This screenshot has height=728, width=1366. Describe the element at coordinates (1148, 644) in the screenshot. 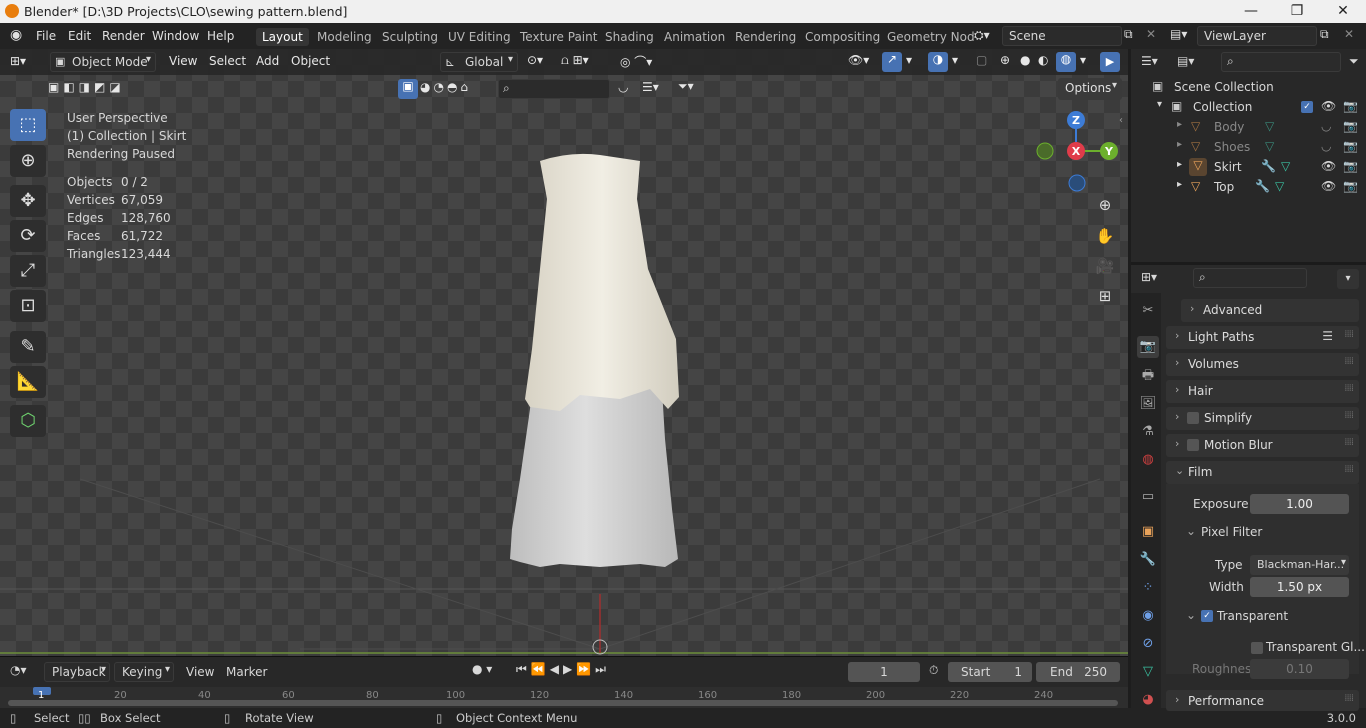

I see `constraints-tab-icon: ⊘` at that location.